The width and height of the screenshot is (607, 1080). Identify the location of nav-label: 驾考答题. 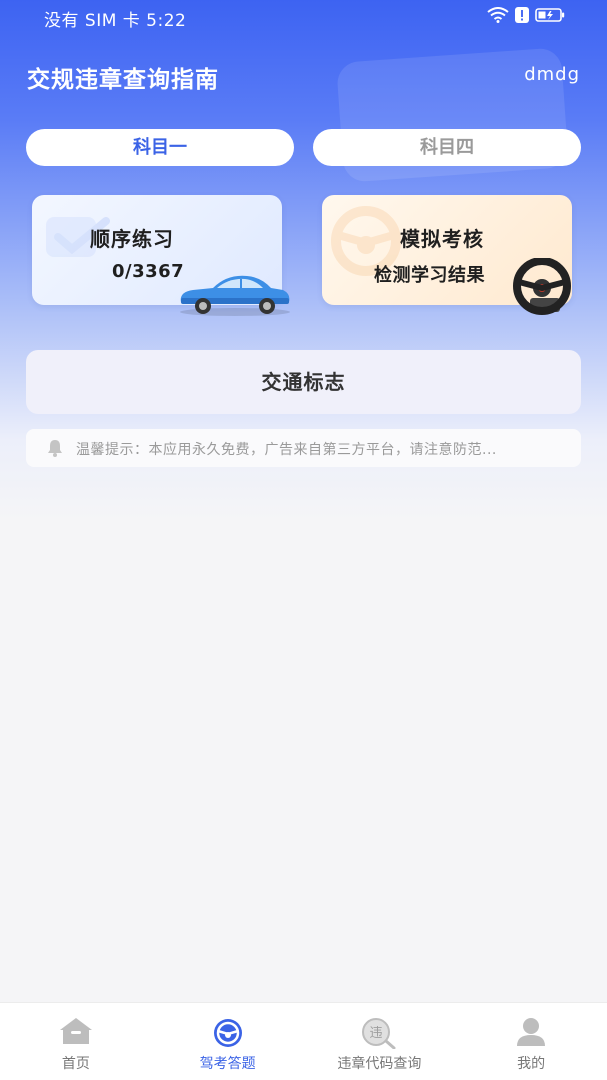
(227, 1064).